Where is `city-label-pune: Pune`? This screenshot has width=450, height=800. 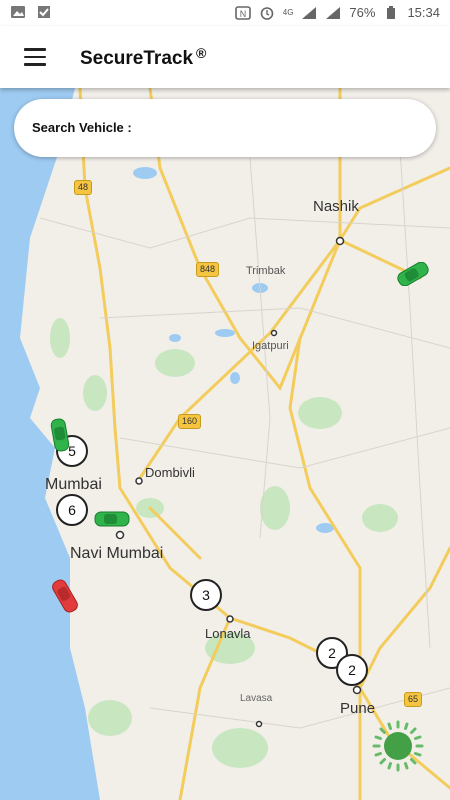
city-label-pune: Pune is located at coordinates (358, 708).